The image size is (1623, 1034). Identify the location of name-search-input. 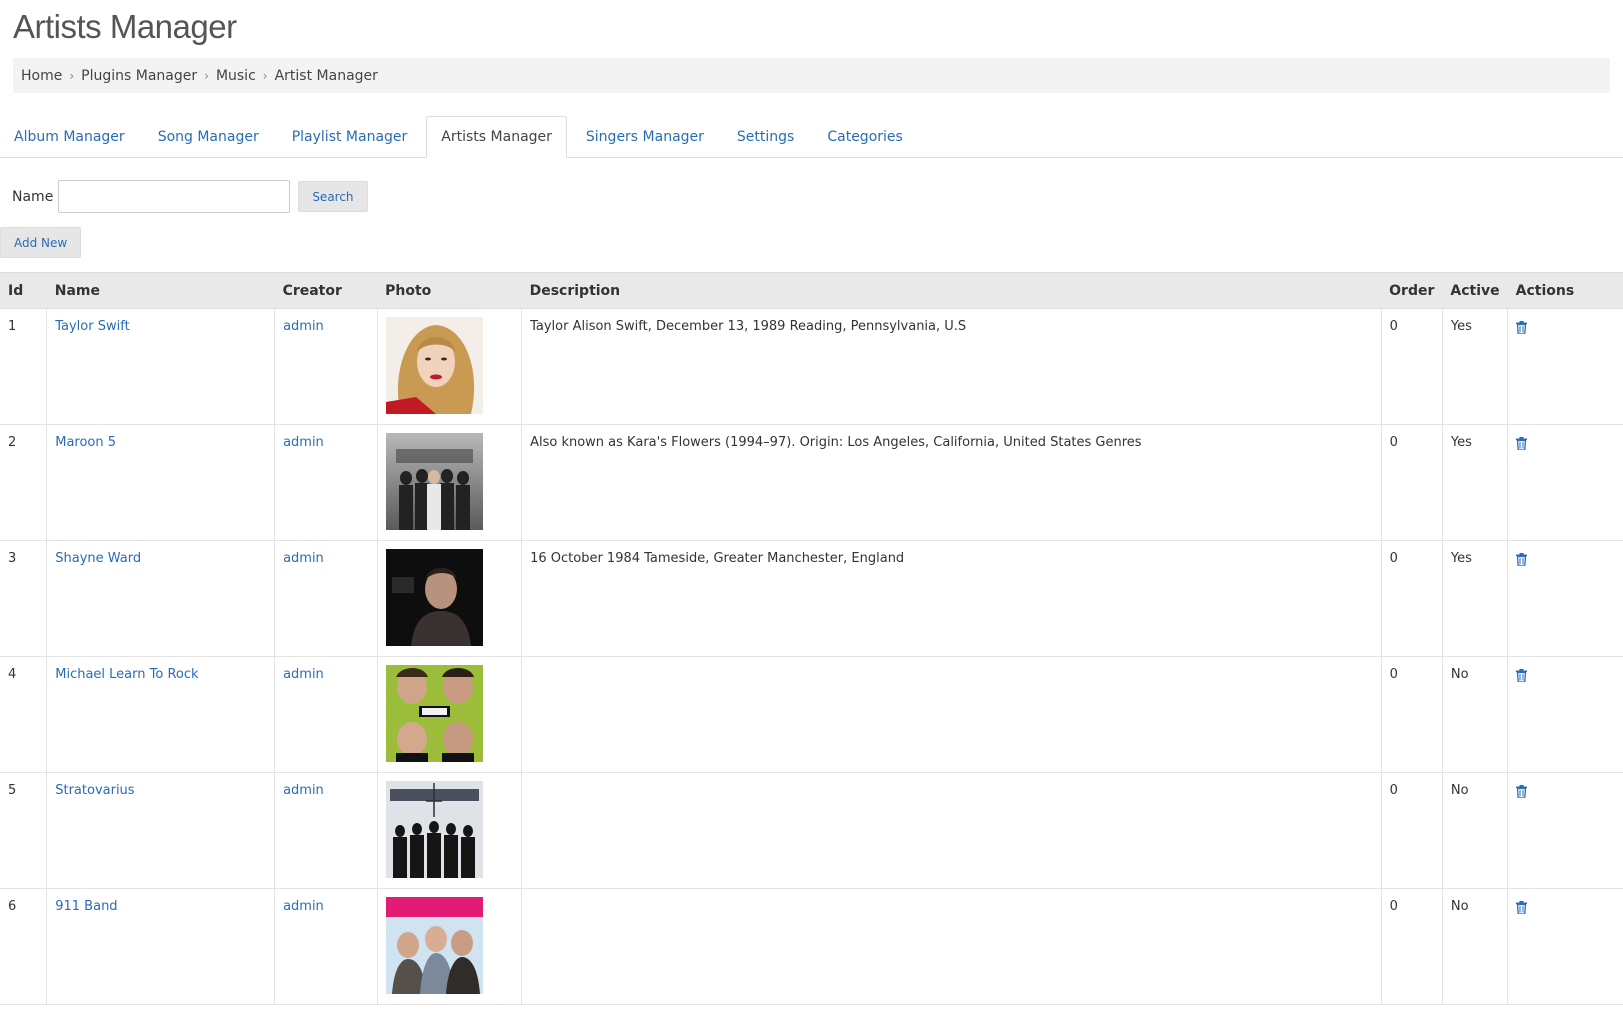
(174, 196).